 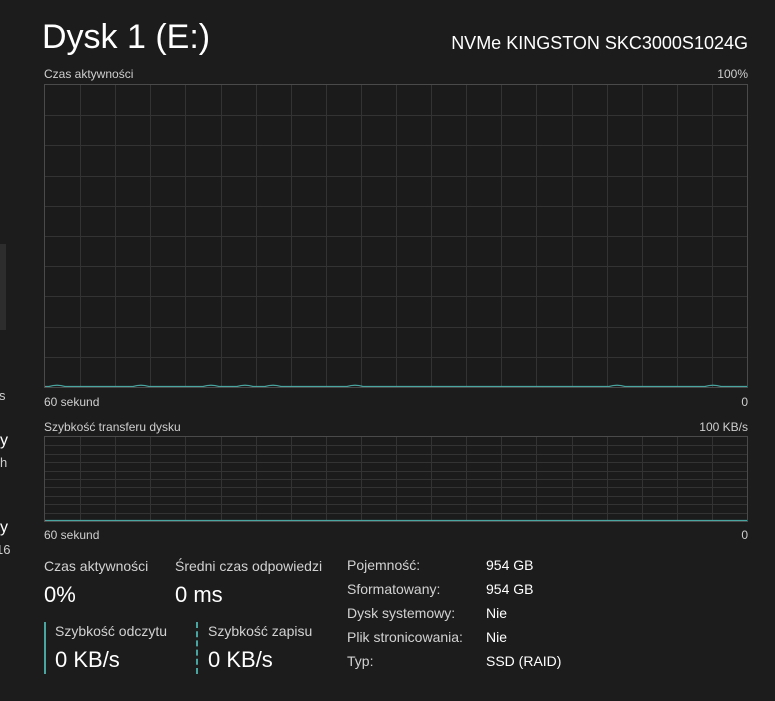 I want to click on sidebar-fragment: 16, so click(x=5, y=549).